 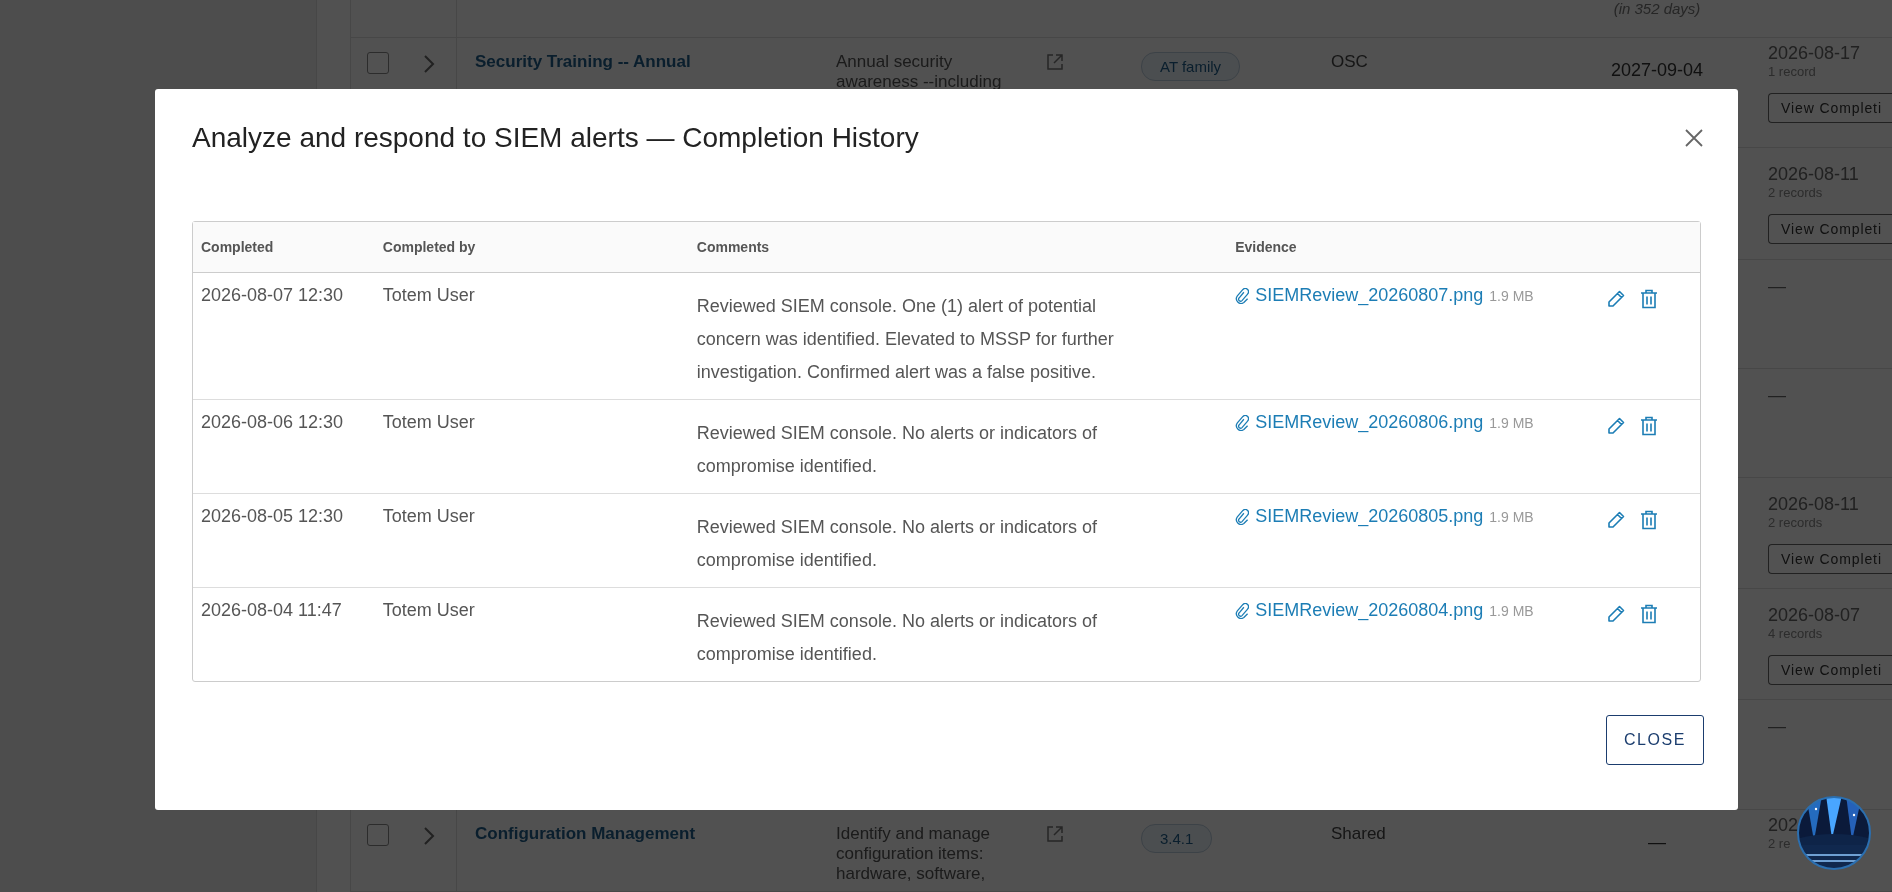 What do you see at coordinates (1657, 70) in the screenshot?
I see `due-date: 2027-09-04` at bounding box center [1657, 70].